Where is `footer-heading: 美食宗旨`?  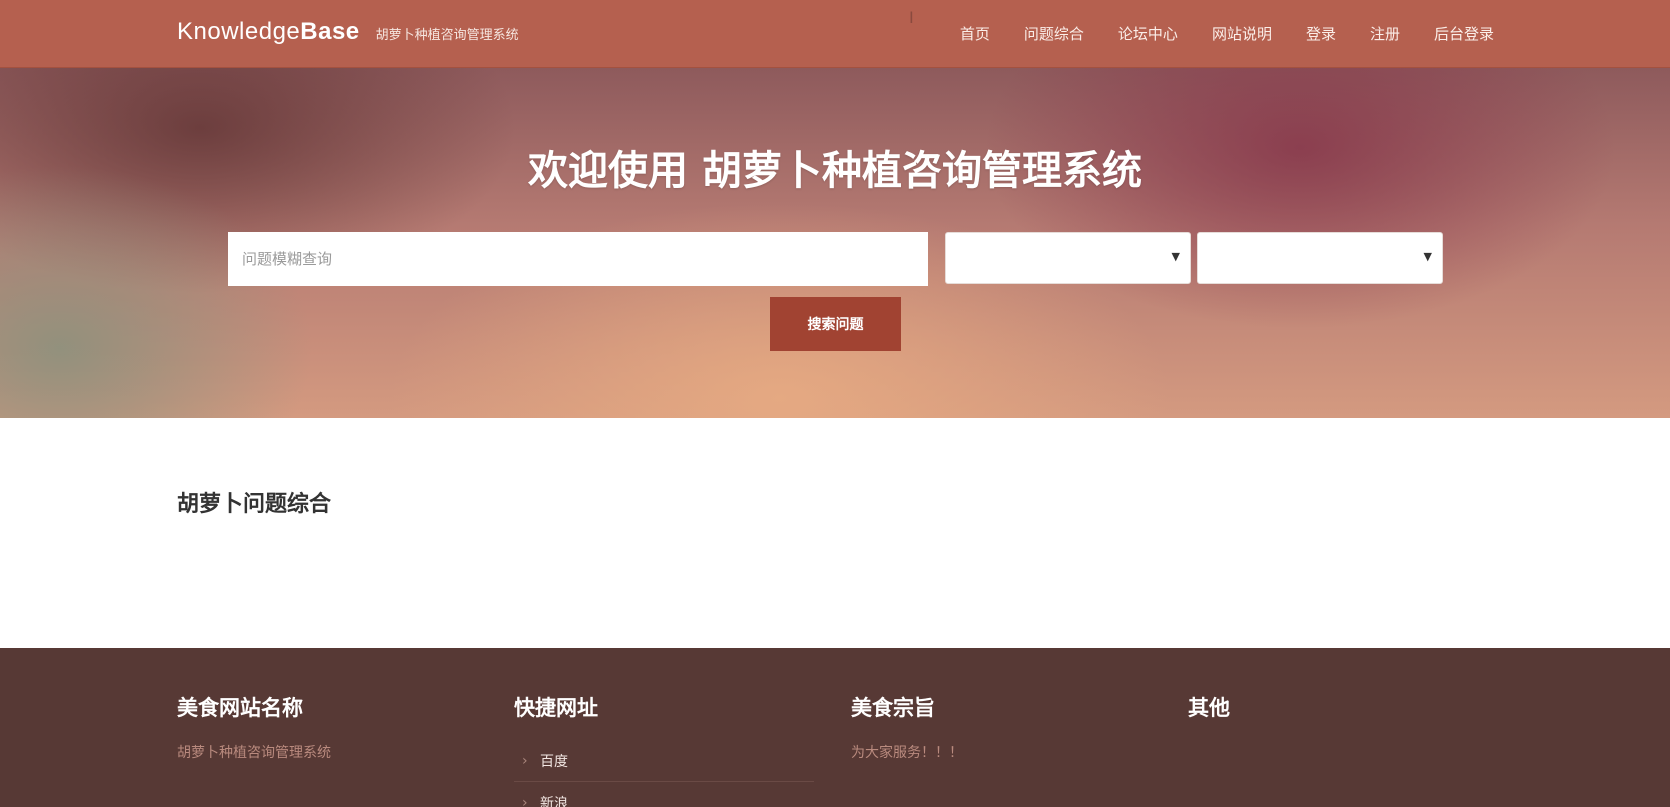
footer-heading: 美食宗旨 is located at coordinates (893, 708).